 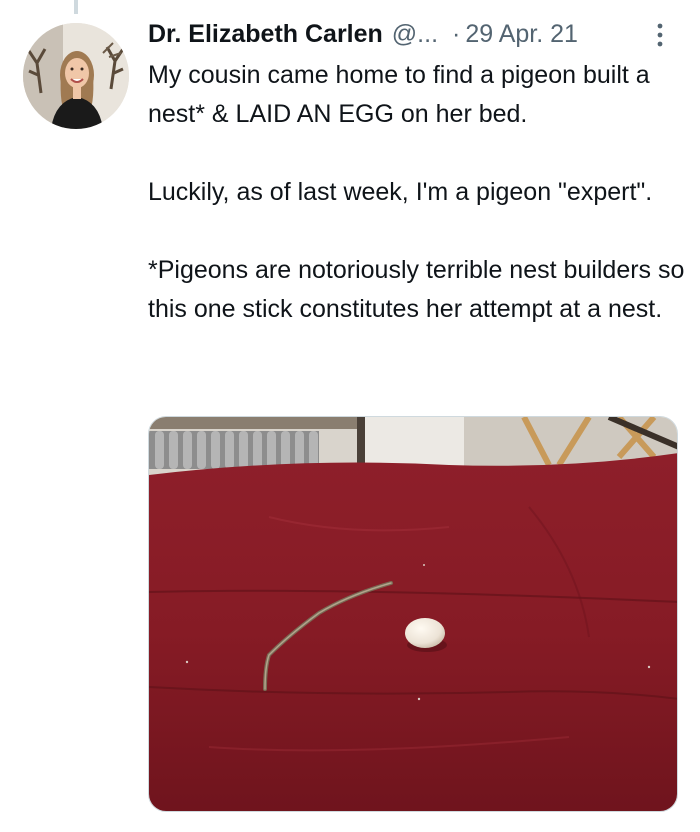 I want to click on avatar-photo, so click(x=76, y=76).